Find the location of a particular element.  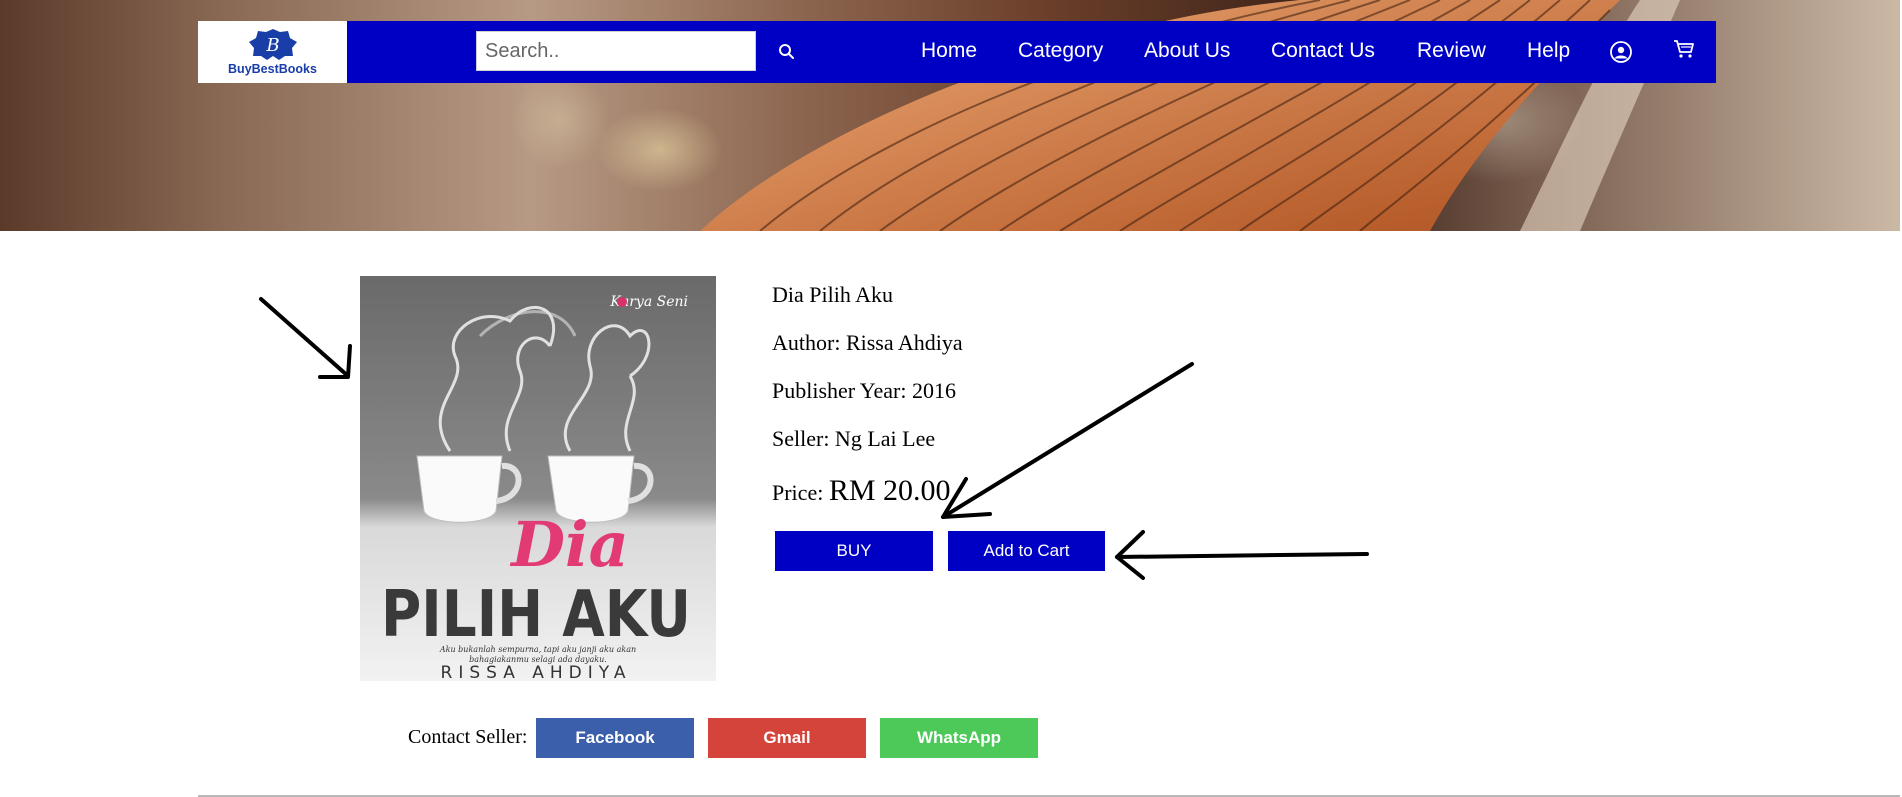

product-price: Price: RM 20.00 is located at coordinates (861, 491).